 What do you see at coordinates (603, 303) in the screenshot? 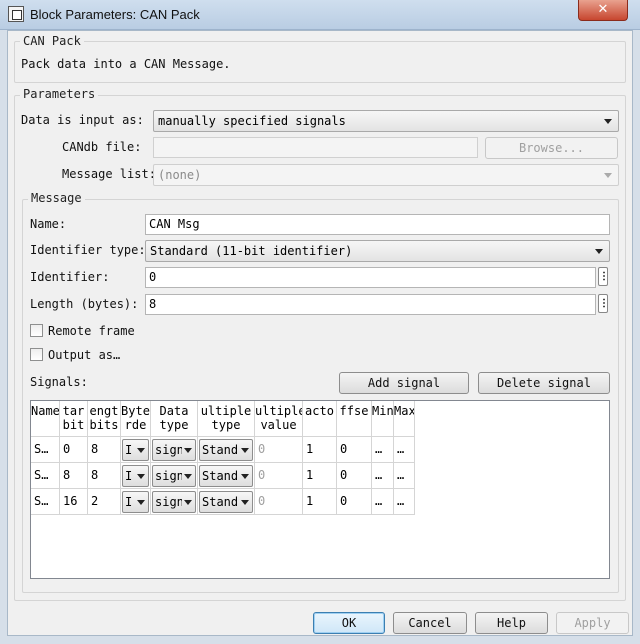
I see `length-more-button: ⋮` at bounding box center [603, 303].